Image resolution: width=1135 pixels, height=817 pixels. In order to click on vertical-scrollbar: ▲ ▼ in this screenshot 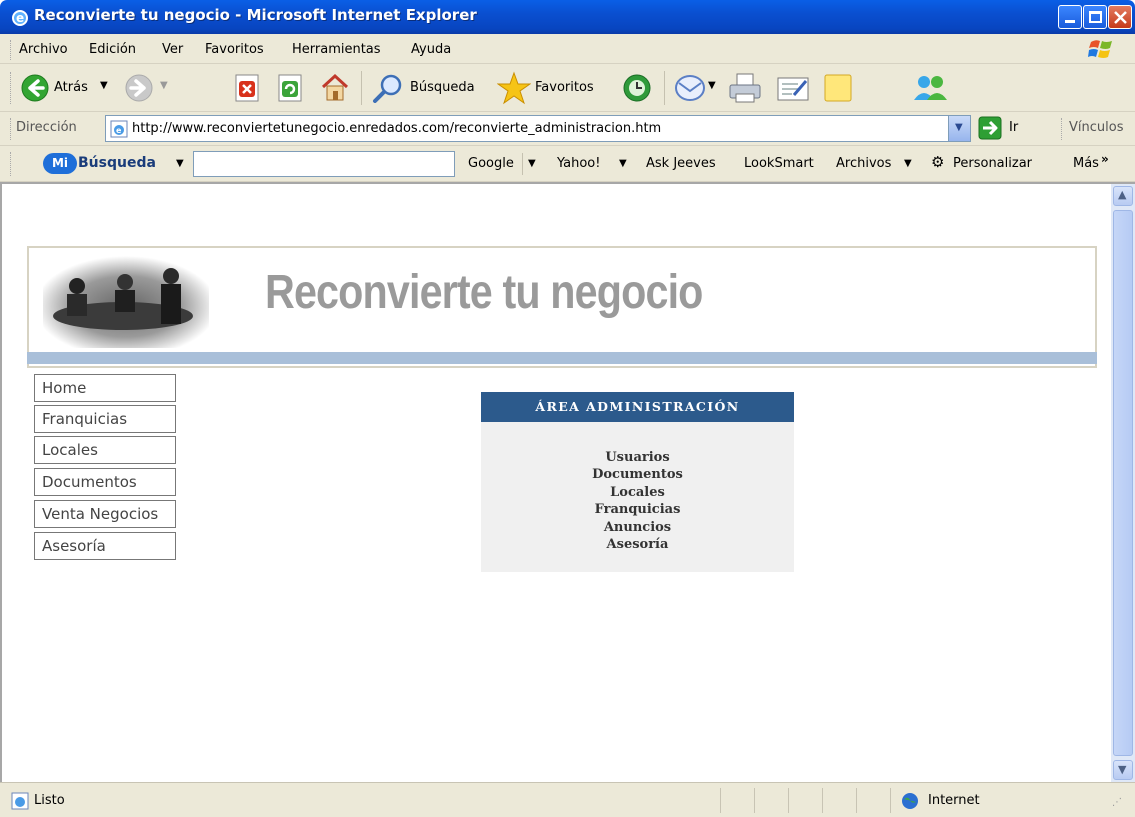, I will do `click(1123, 483)`.